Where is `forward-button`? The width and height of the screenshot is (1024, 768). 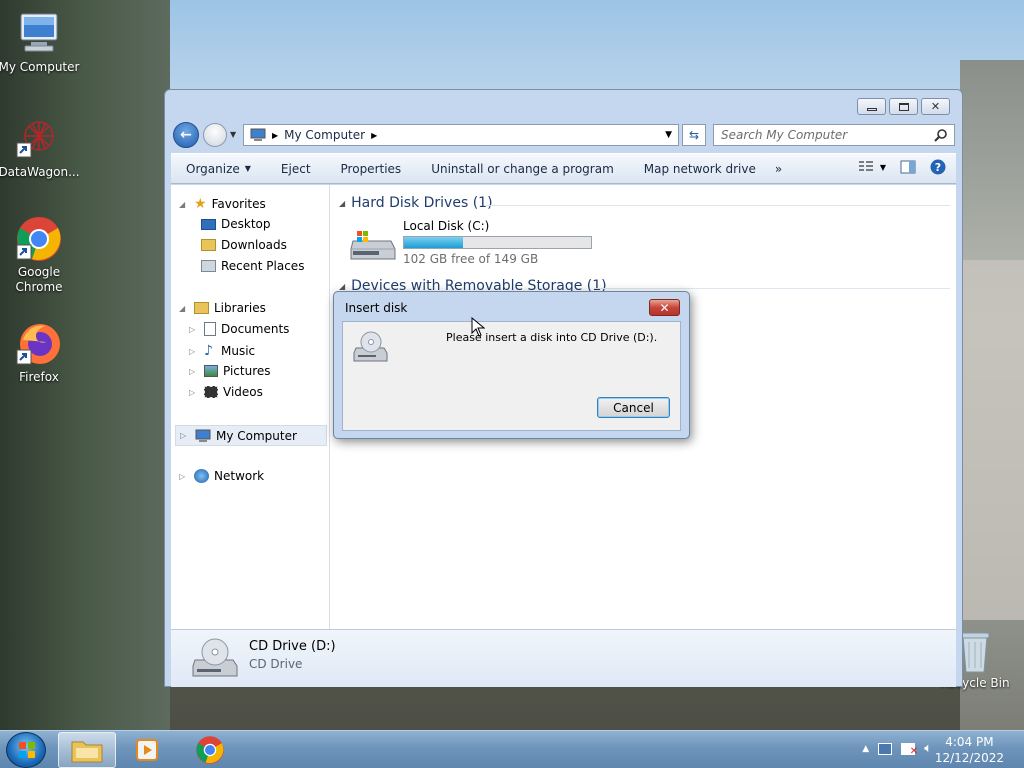
forward-button is located at coordinates (215, 135).